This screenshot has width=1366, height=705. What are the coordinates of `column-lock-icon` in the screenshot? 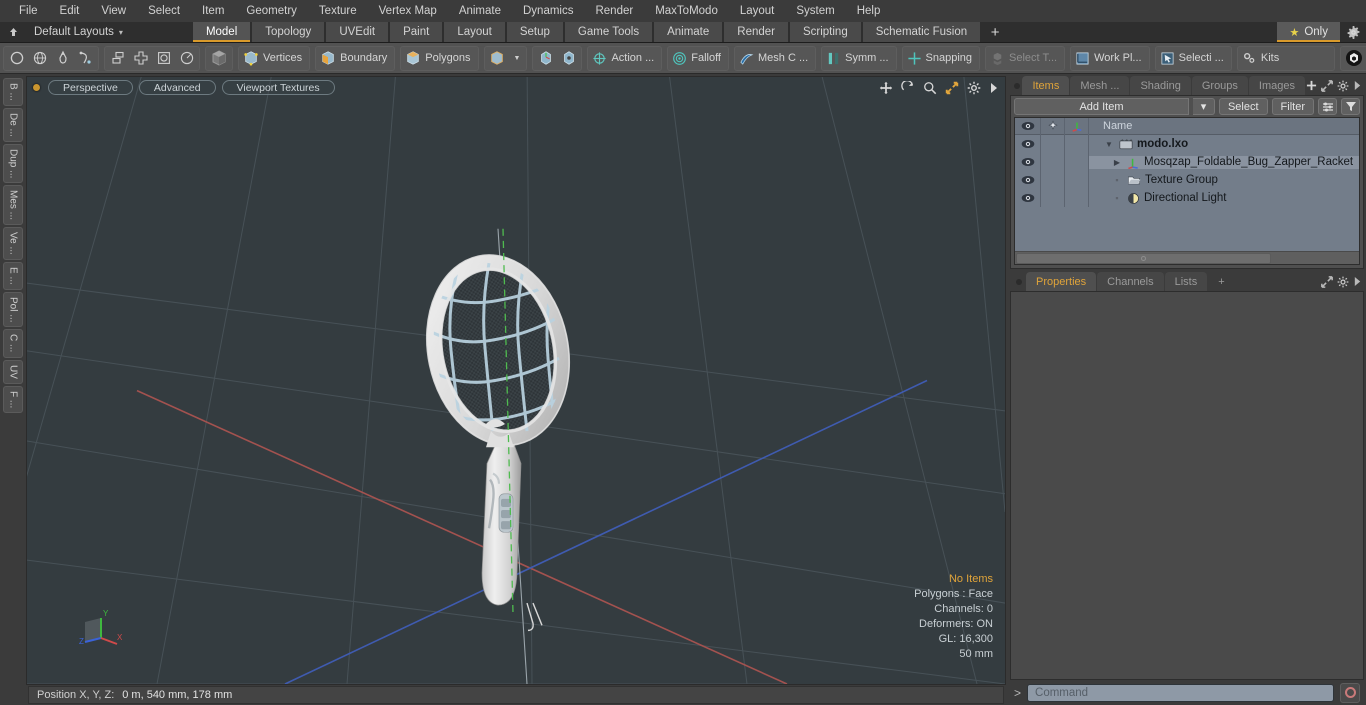 It's located at (1053, 126).